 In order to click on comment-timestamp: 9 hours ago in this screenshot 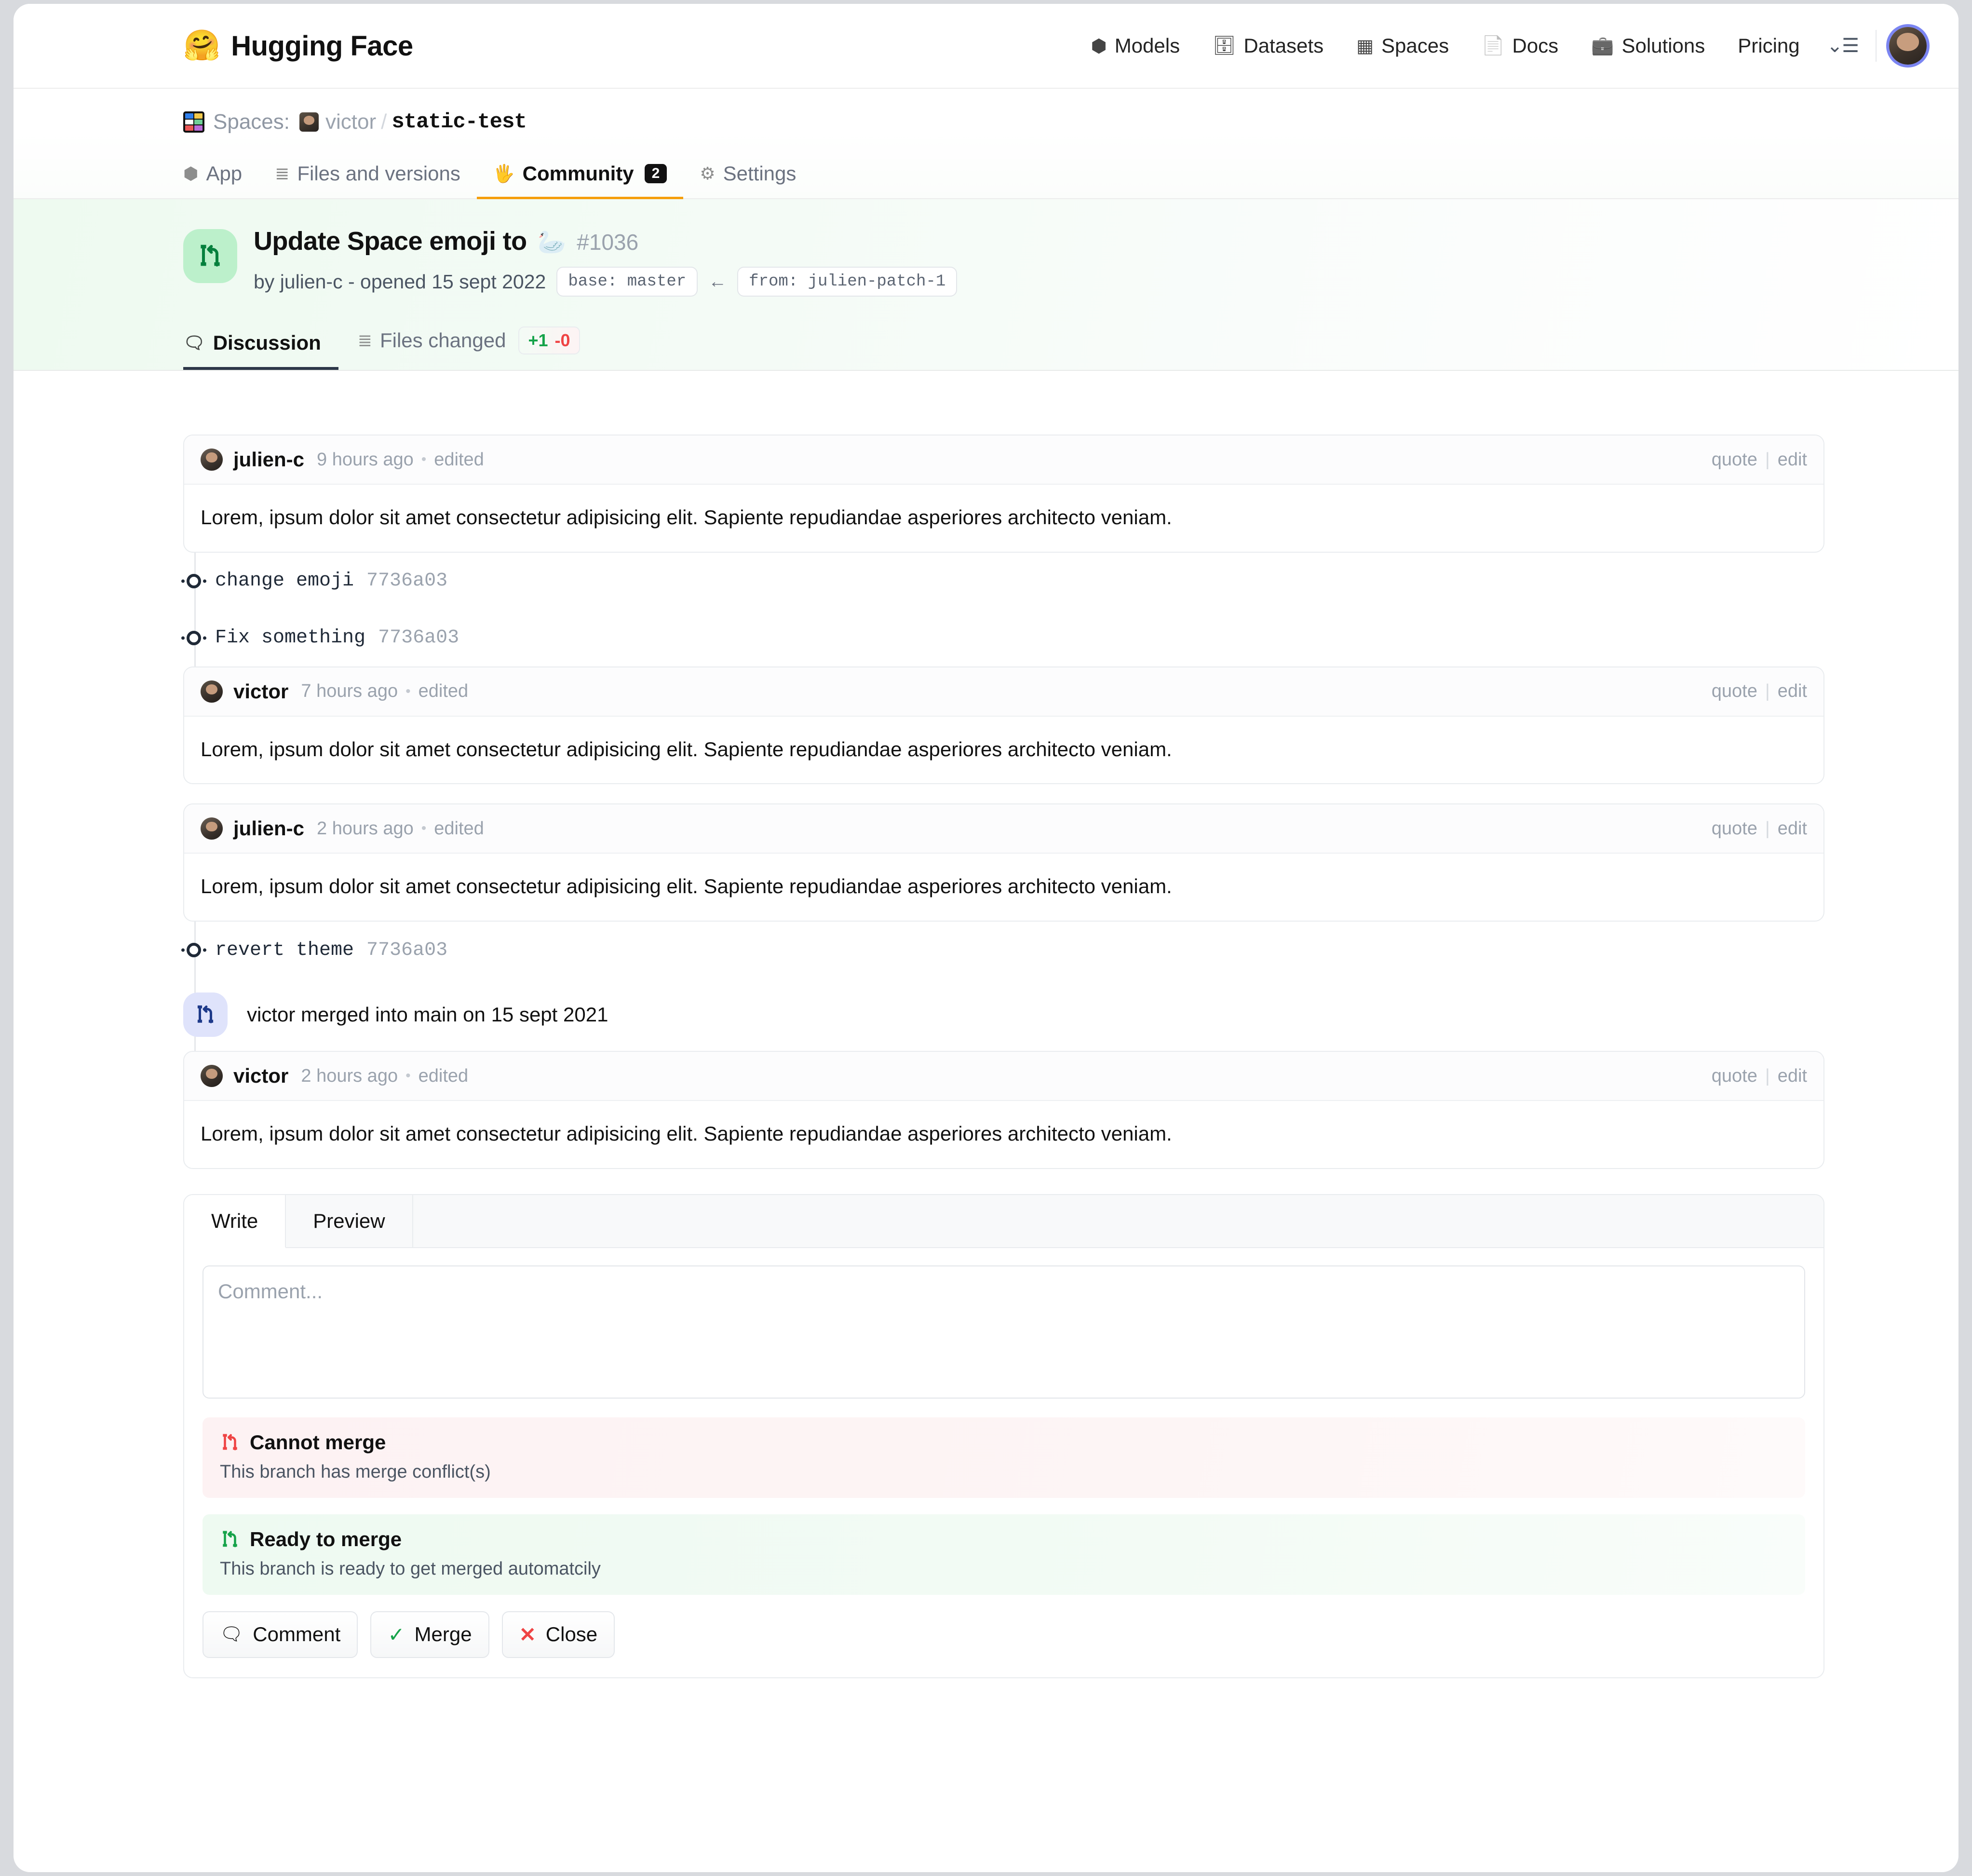, I will do `click(366, 459)`.